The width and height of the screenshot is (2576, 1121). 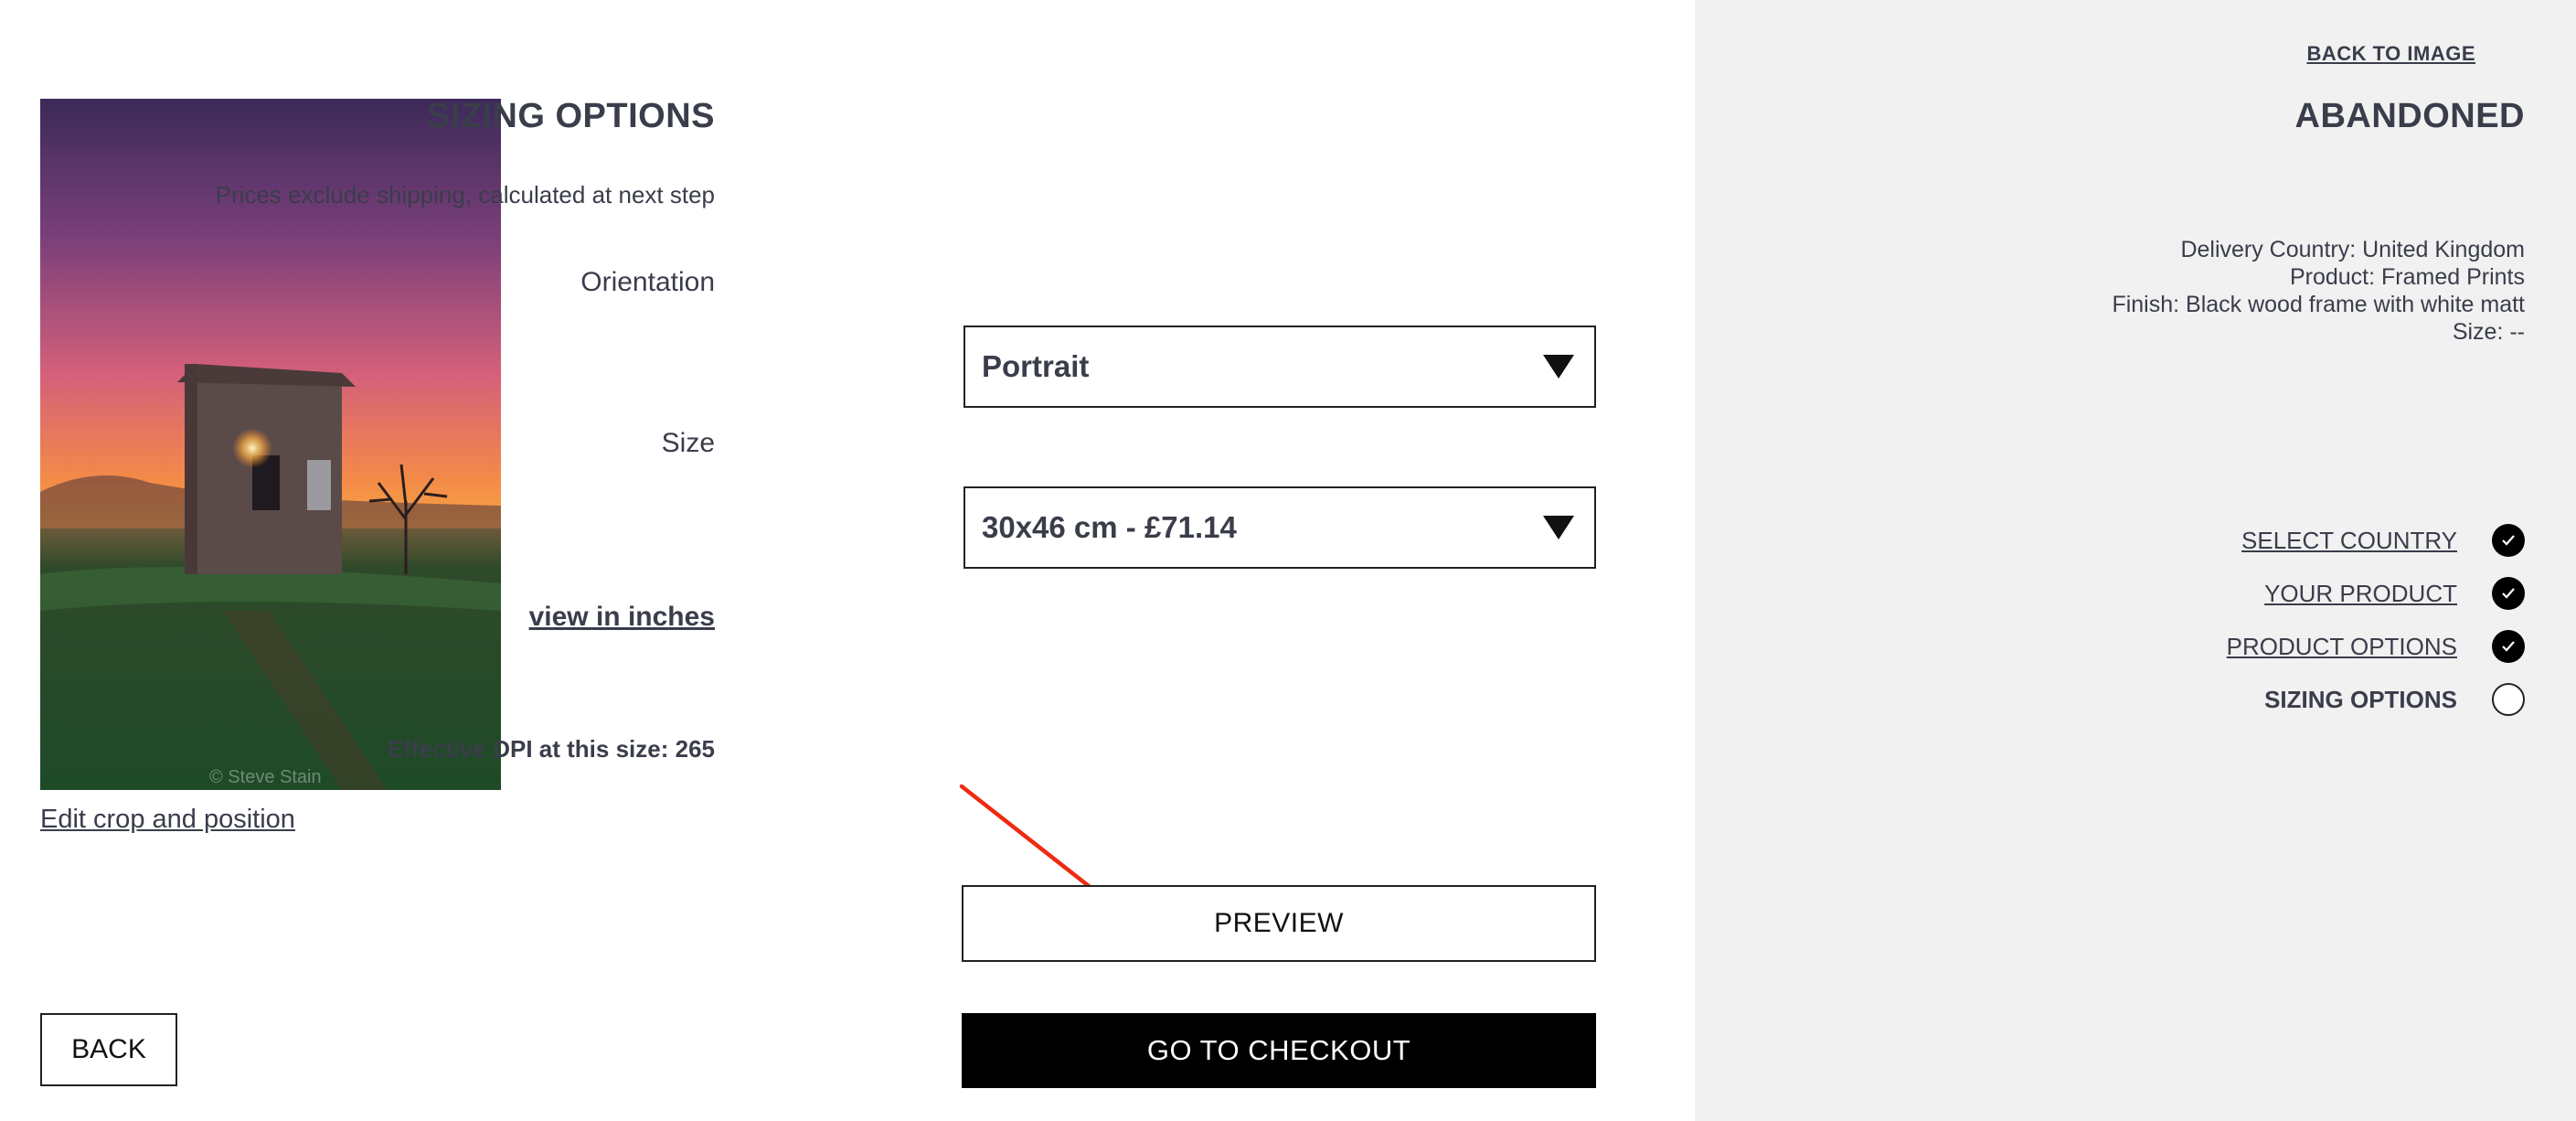 What do you see at coordinates (551, 749) in the screenshot?
I see `effective-dpi-text: Effective DPI at this size: 265` at bounding box center [551, 749].